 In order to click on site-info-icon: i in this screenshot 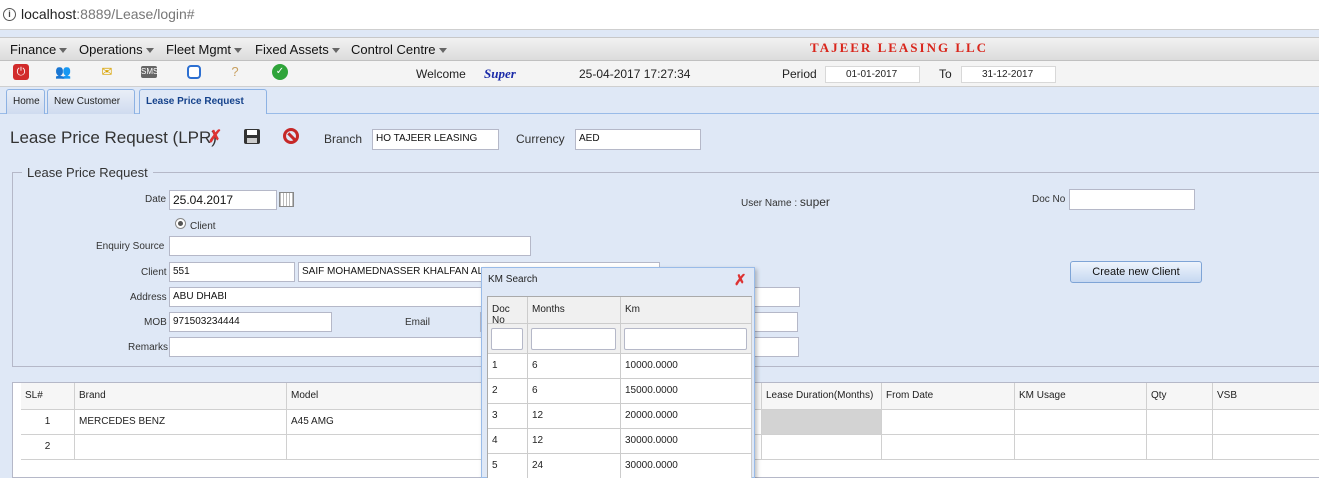, I will do `click(9, 14)`.